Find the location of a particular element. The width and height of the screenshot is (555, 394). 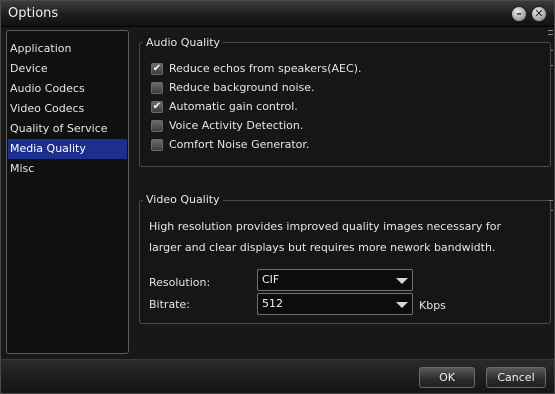

sidebar-item-device: Device is located at coordinates (67, 69).